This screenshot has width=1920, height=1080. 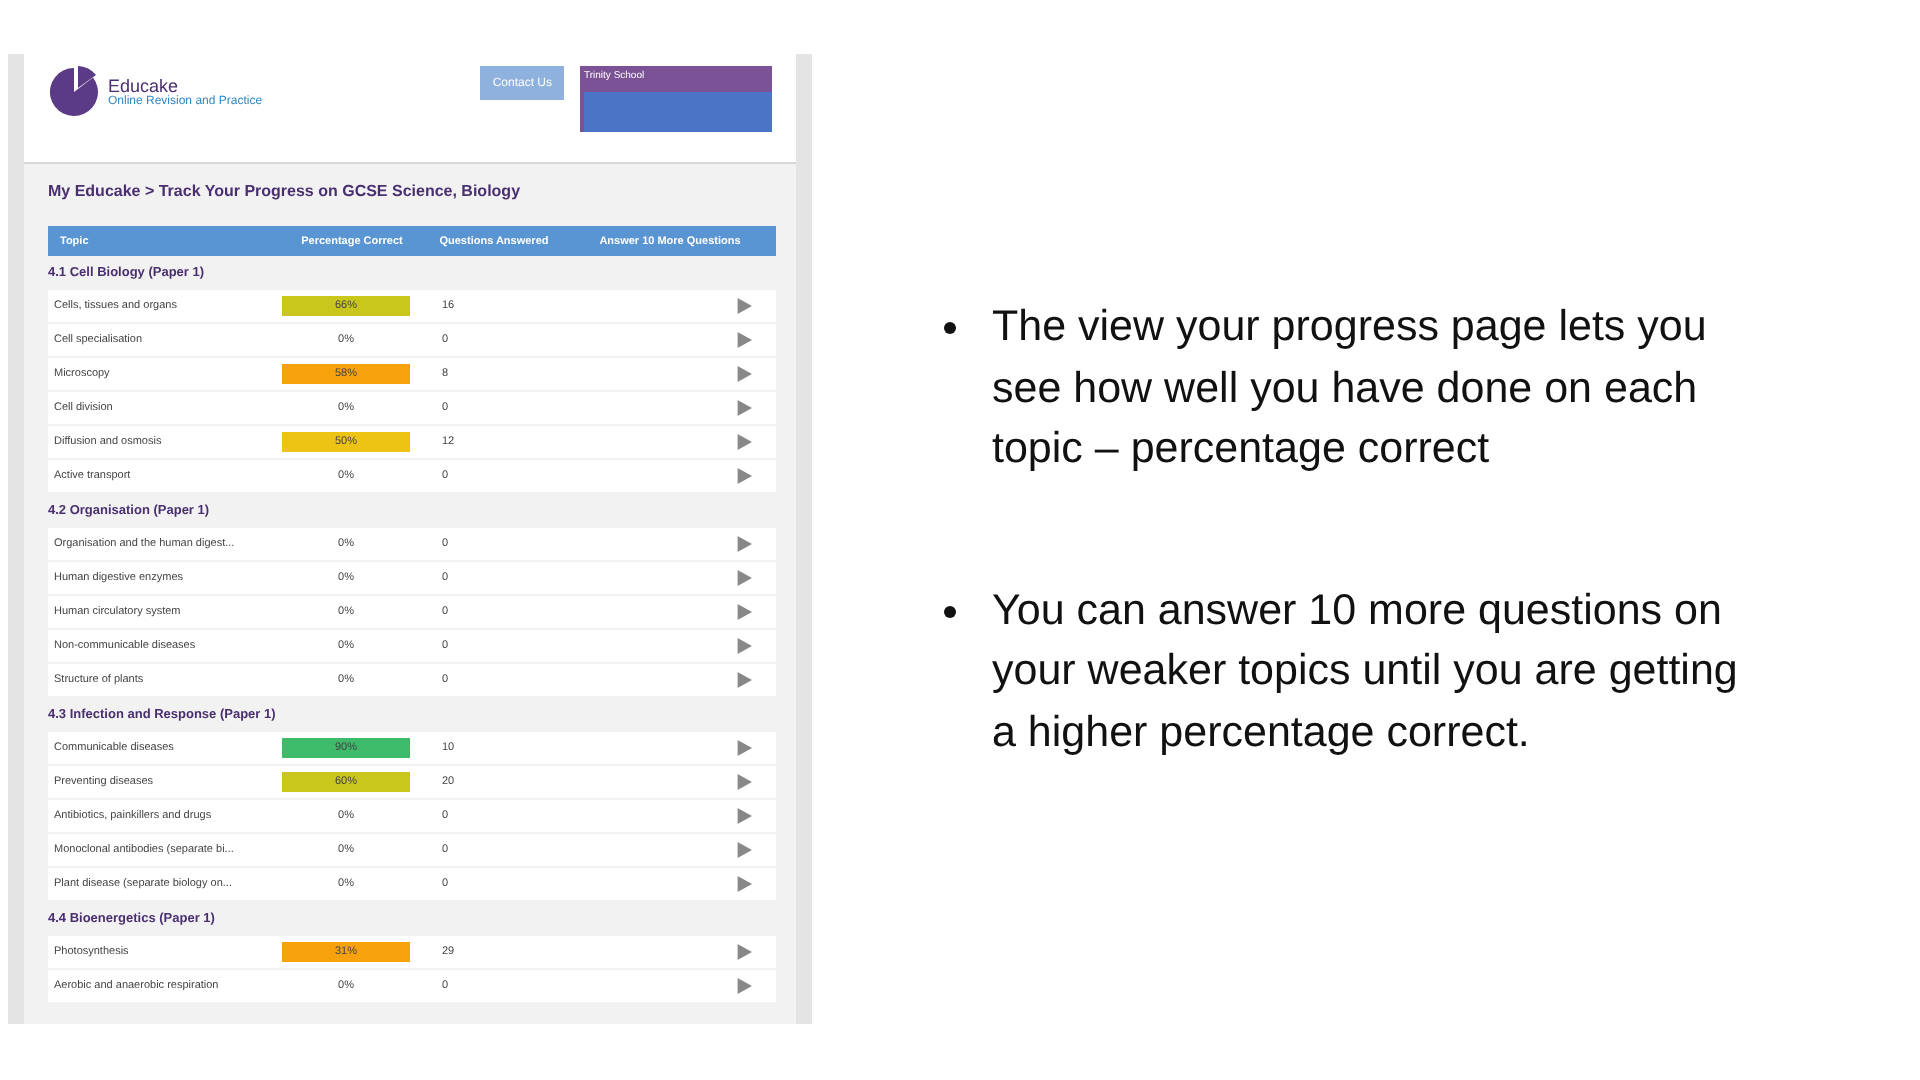 What do you see at coordinates (285, 193) in the screenshot?
I see `breadcrumb: My Educake > Track Your Progress on GCSE Science, Biology` at bounding box center [285, 193].